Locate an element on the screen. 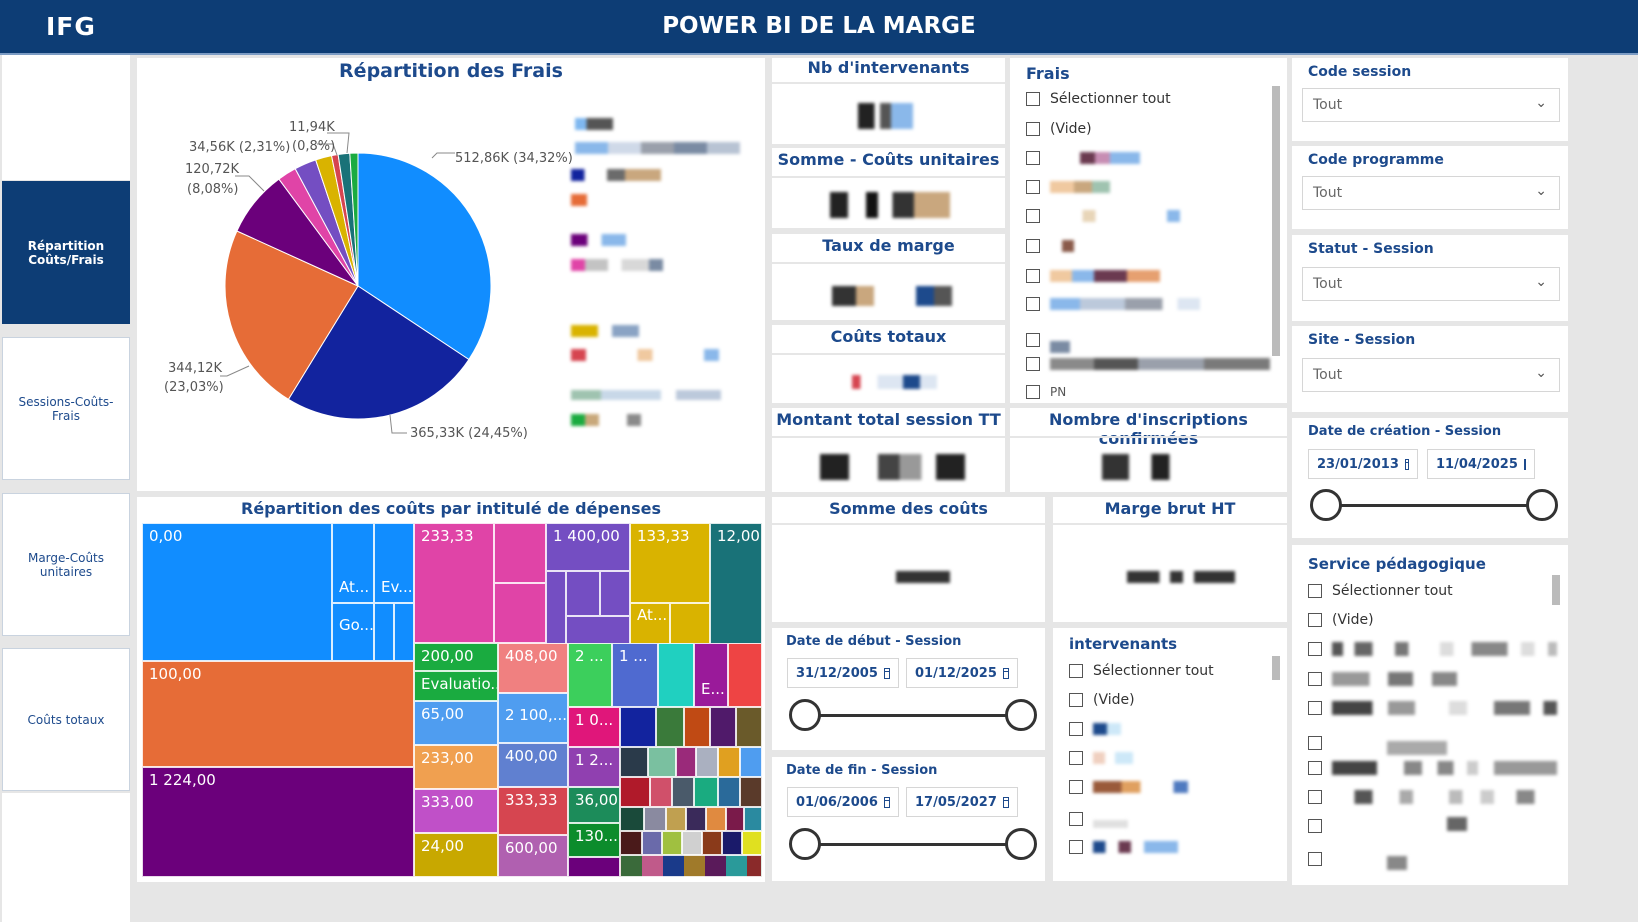 The height and width of the screenshot is (922, 1638). date-debut-slider-end-handle is located at coordinates (1021, 715).